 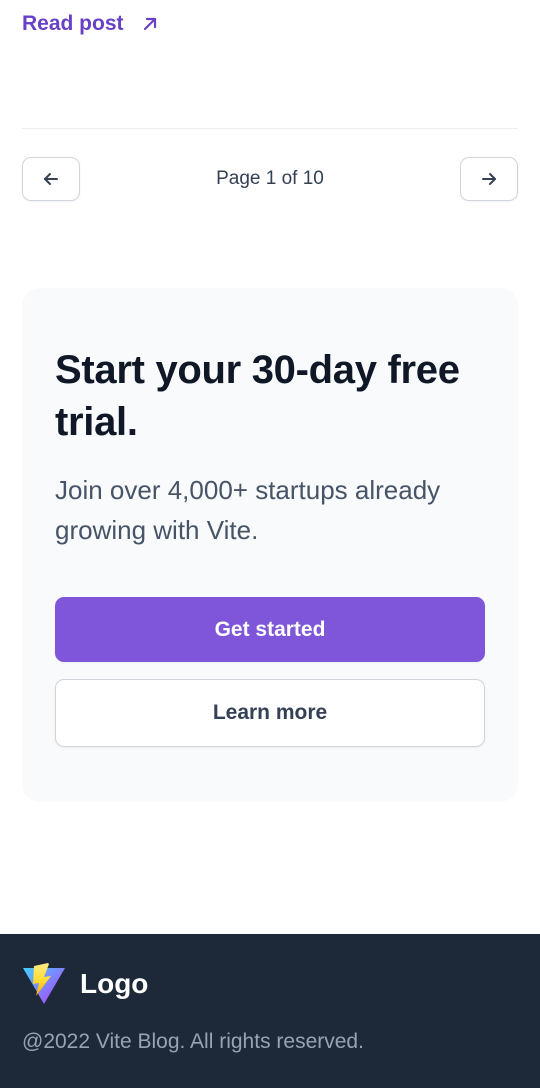 What do you see at coordinates (270, 178) in the screenshot?
I see `page-indicator: Page 1 of 10` at bounding box center [270, 178].